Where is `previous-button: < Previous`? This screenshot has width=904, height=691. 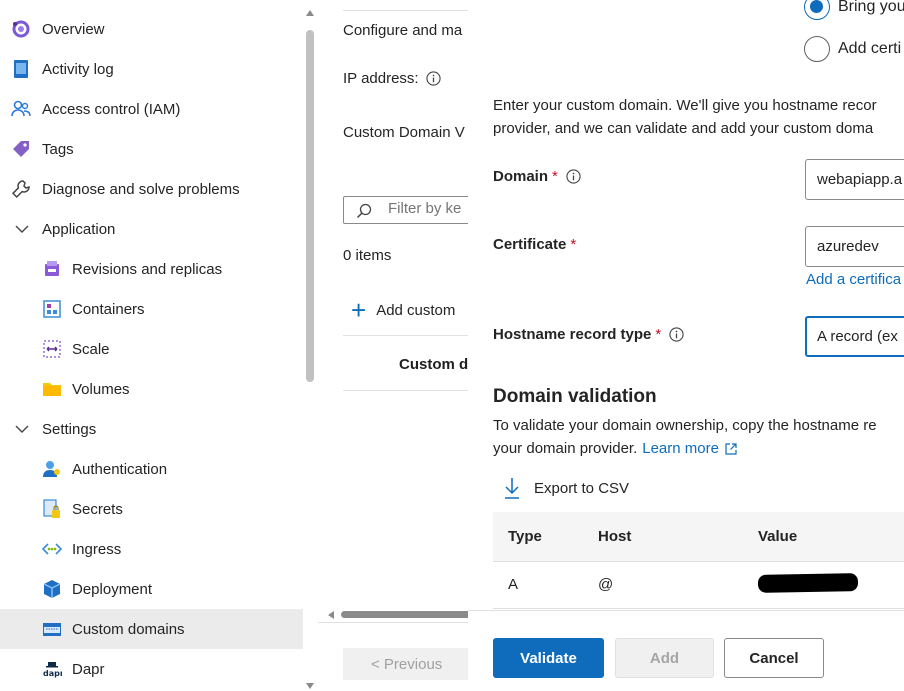
previous-button: < Previous is located at coordinates (410, 664).